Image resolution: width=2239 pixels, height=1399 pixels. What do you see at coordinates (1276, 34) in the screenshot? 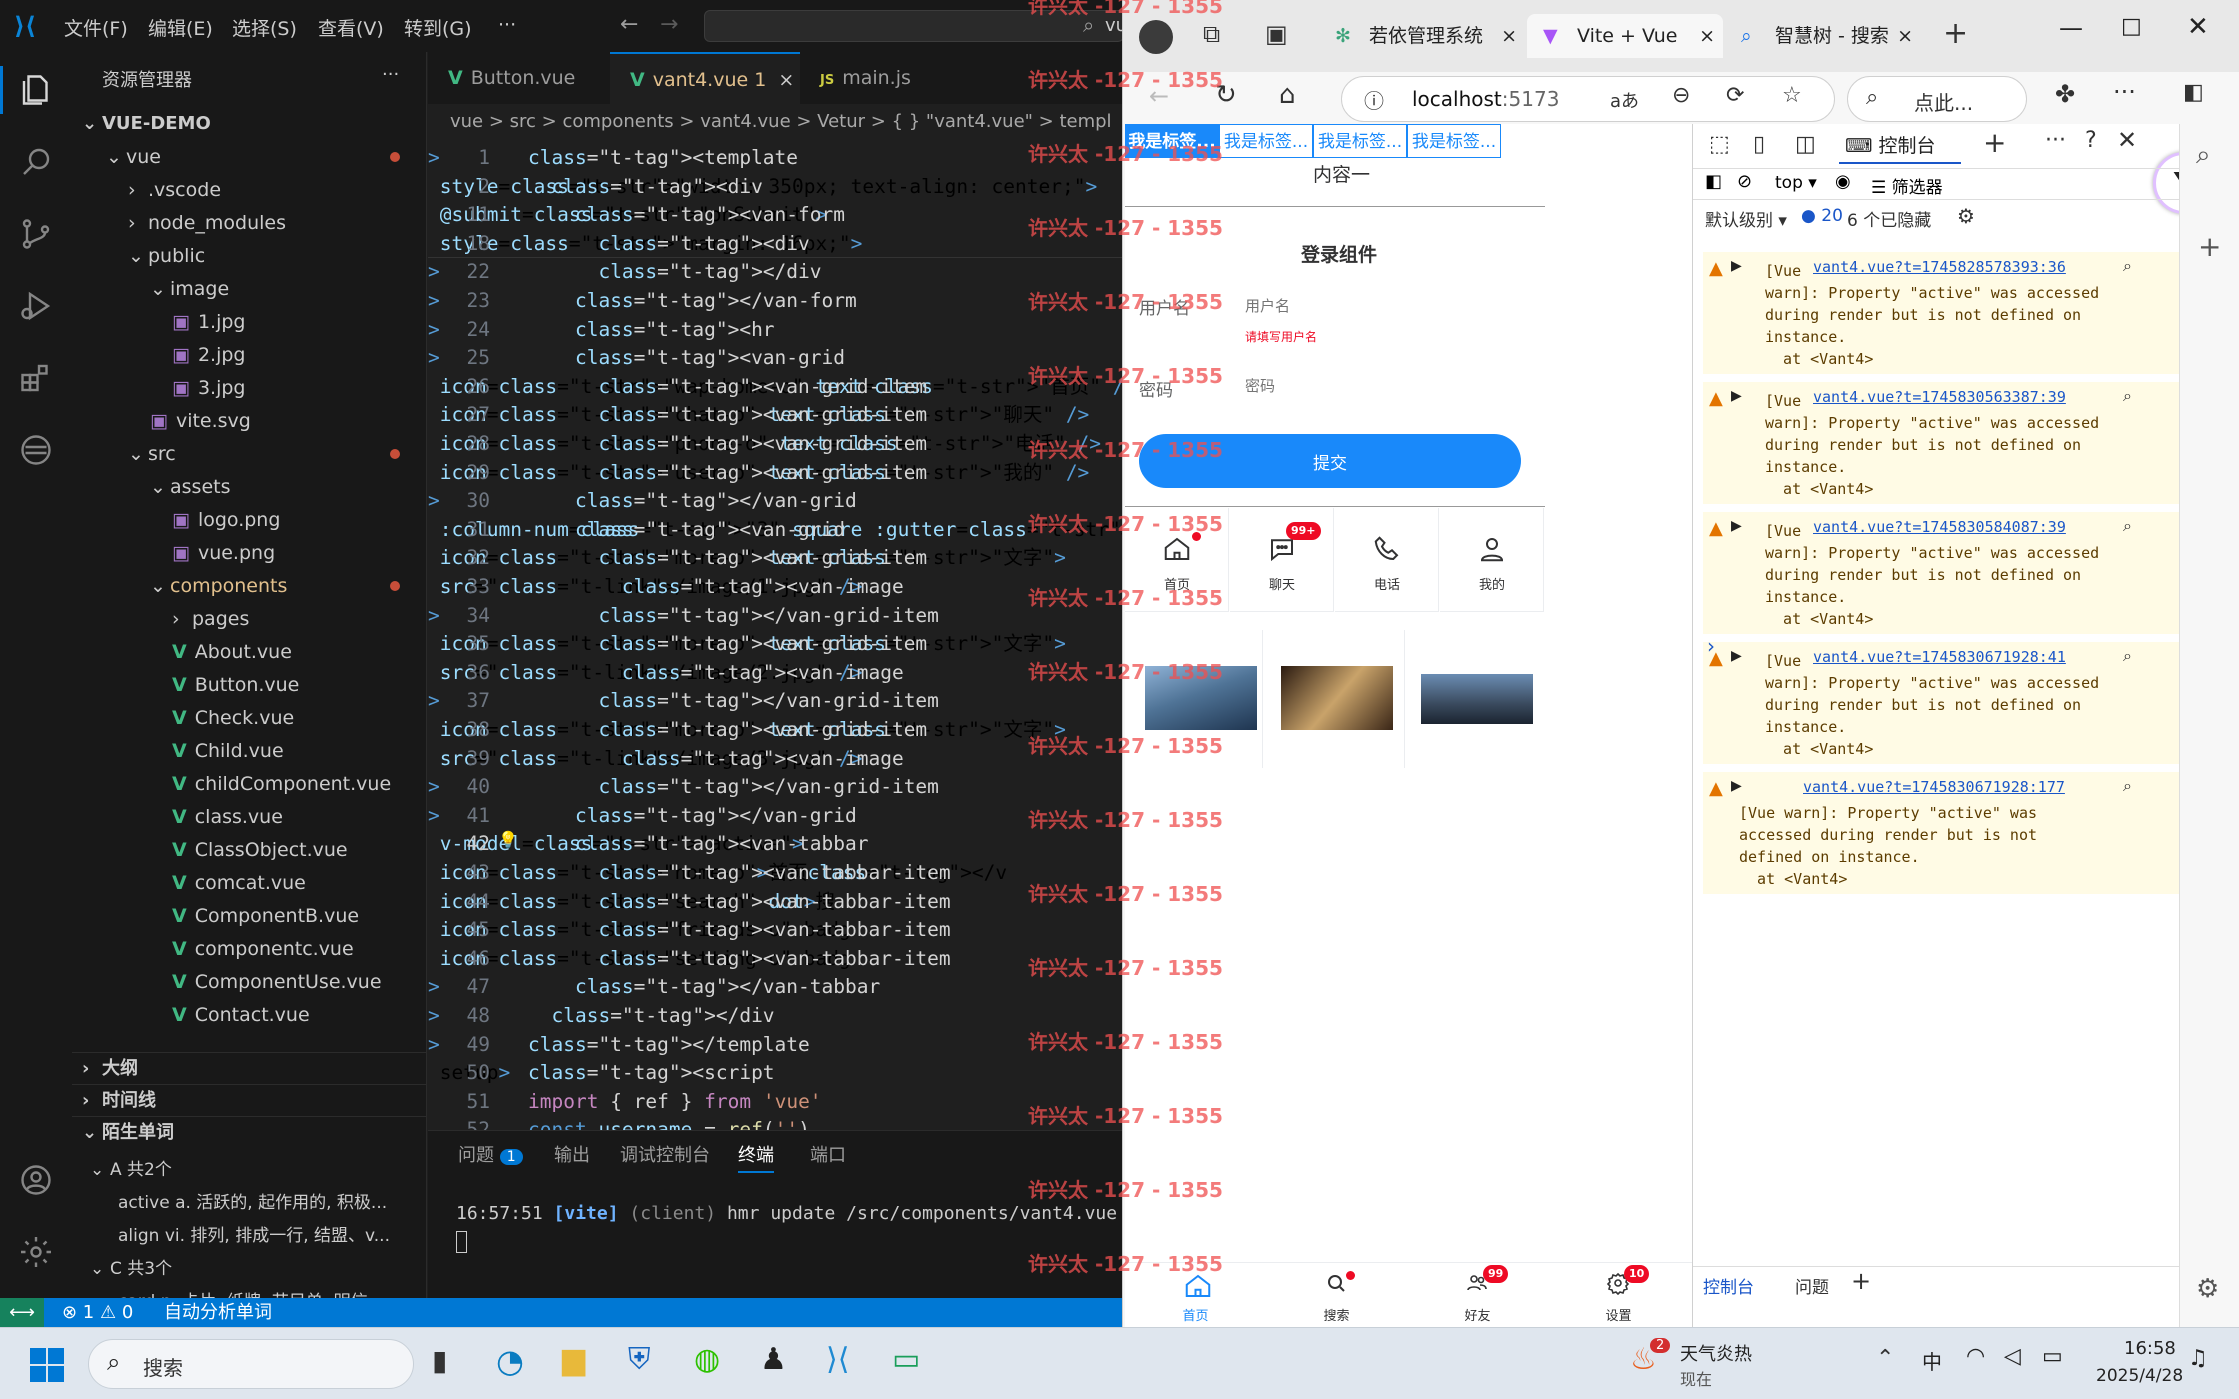
I see `tab-actions-icon: ▣` at bounding box center [1276, 34].